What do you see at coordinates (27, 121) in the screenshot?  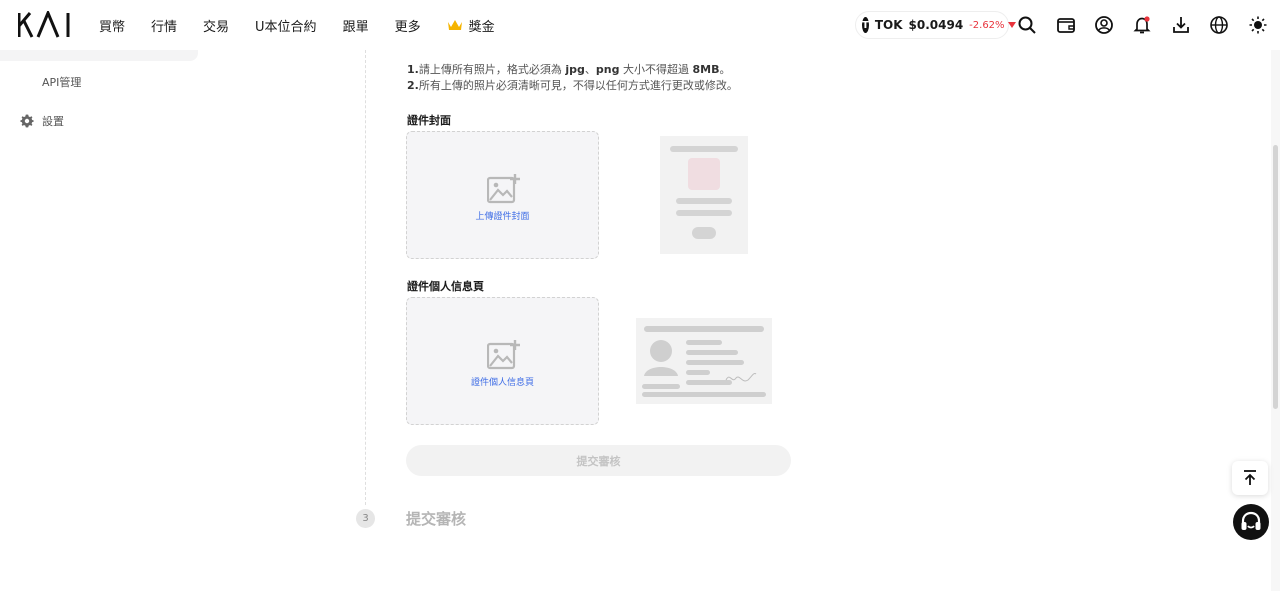 I see `gear-icon` at bounding box center [27, 121].